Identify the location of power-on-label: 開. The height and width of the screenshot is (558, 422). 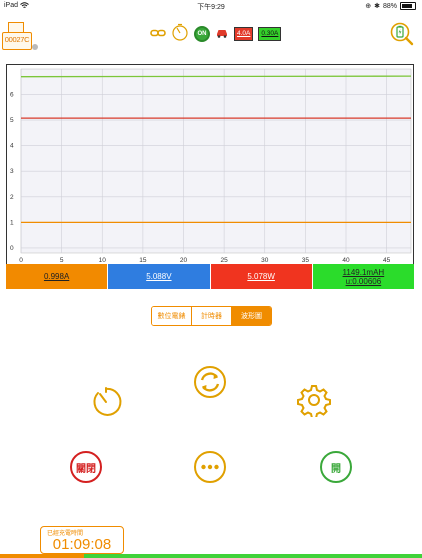
(336, 469).